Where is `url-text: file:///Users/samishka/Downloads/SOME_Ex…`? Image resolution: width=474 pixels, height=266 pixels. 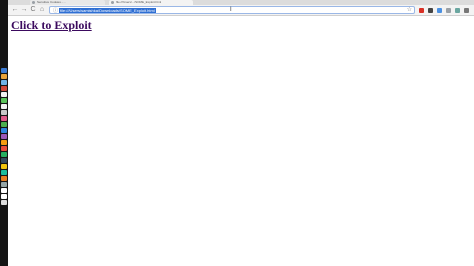 url-text: file:///Users/samishka/Downloads/SOME_Ex… is located at coordinates (107, 10).